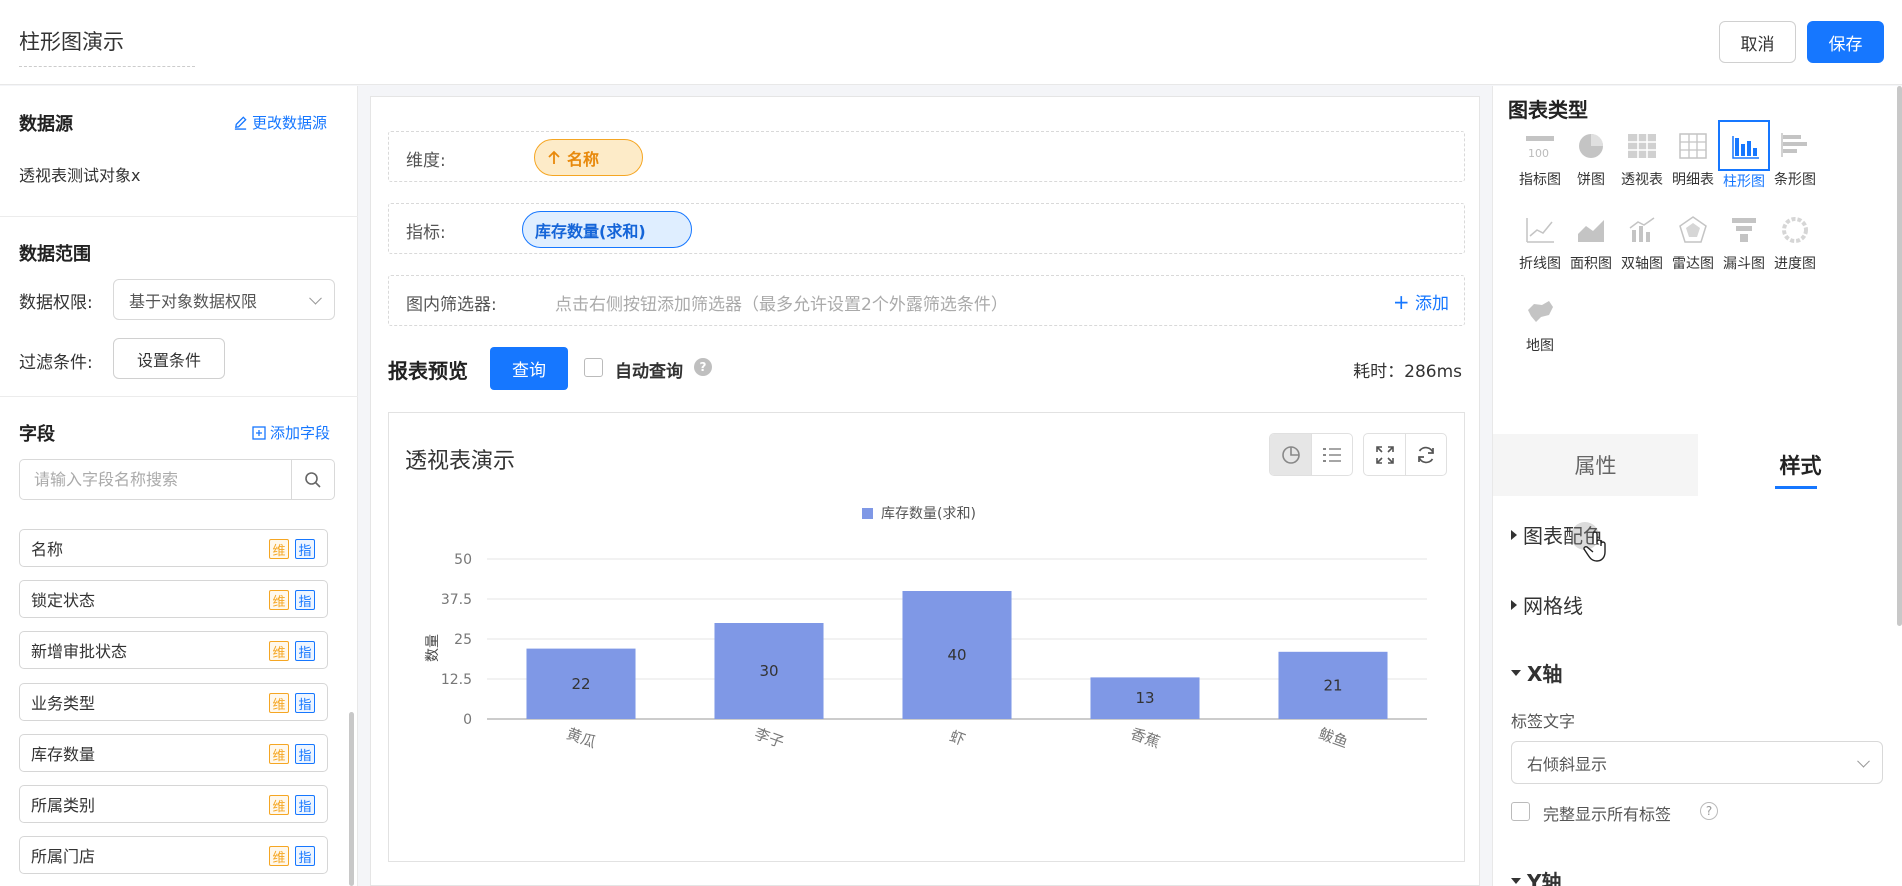  Describe the element at coordinates (456, 680) in the screenshot. I see `y-tick-label: 12.5` at that location.